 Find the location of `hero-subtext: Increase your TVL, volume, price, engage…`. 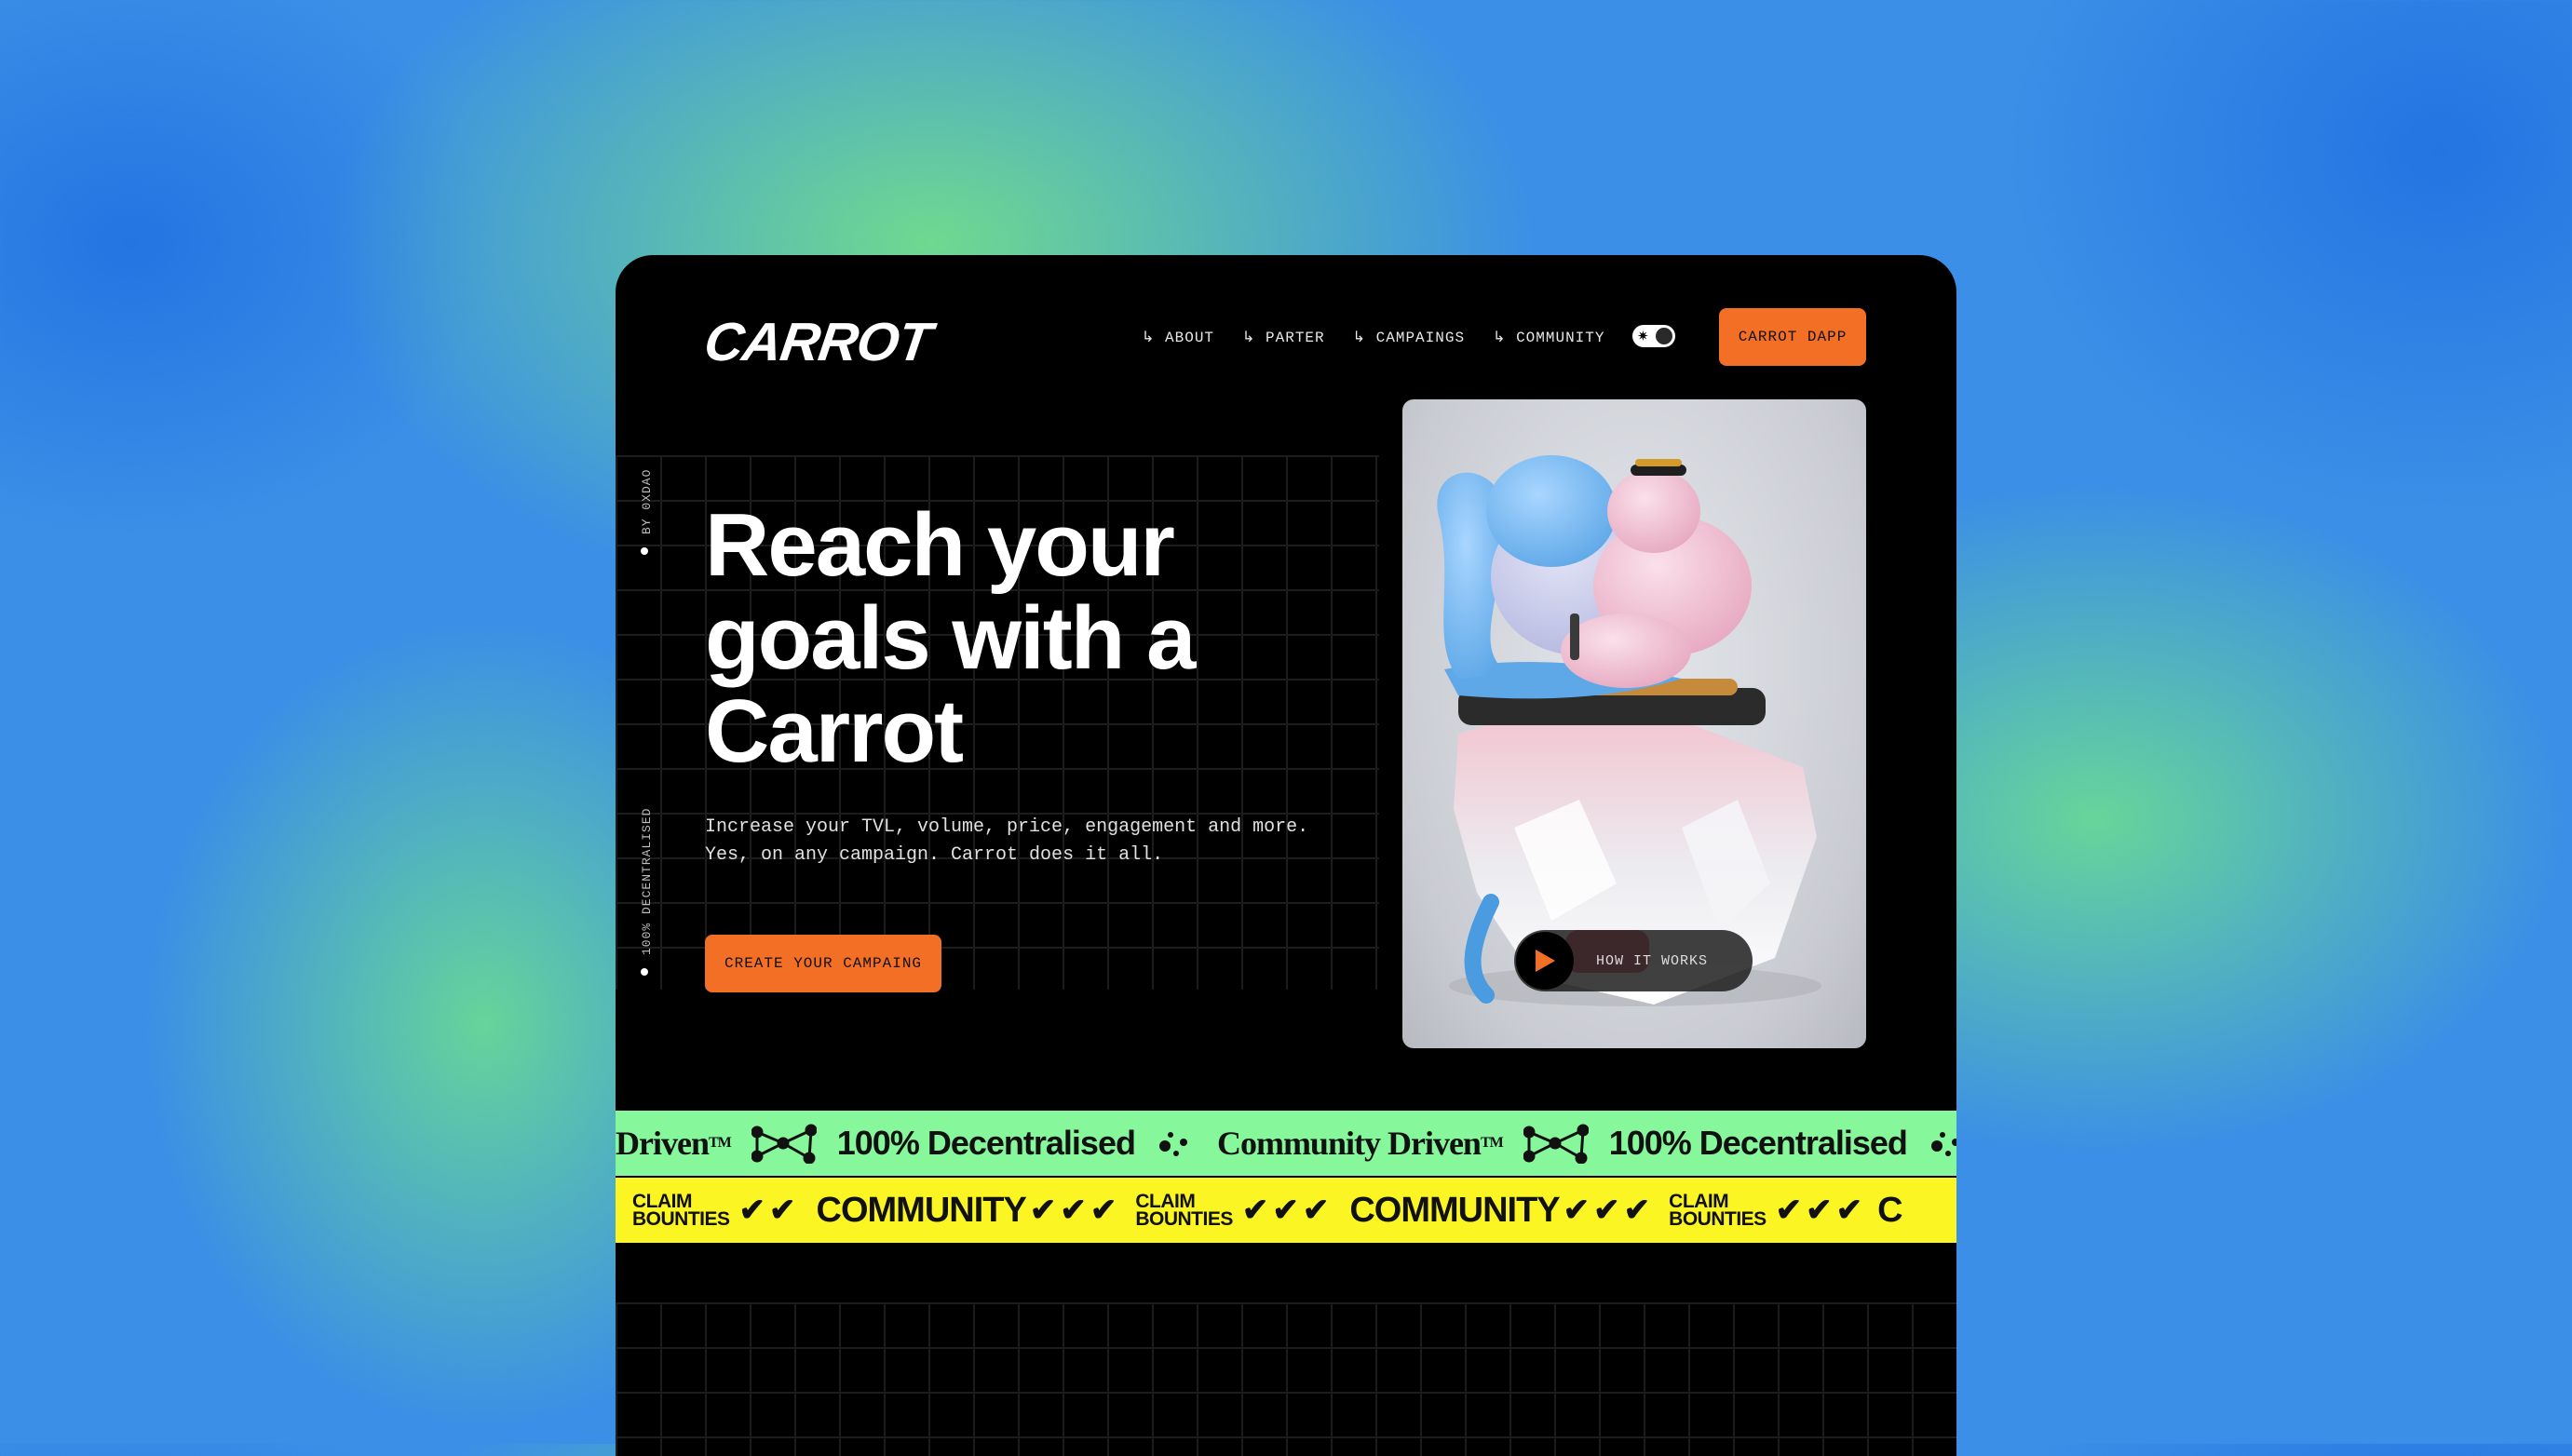

hero-subtext: Increase your TVL, volume, price, engage… is located at coordinates (1040, 842).